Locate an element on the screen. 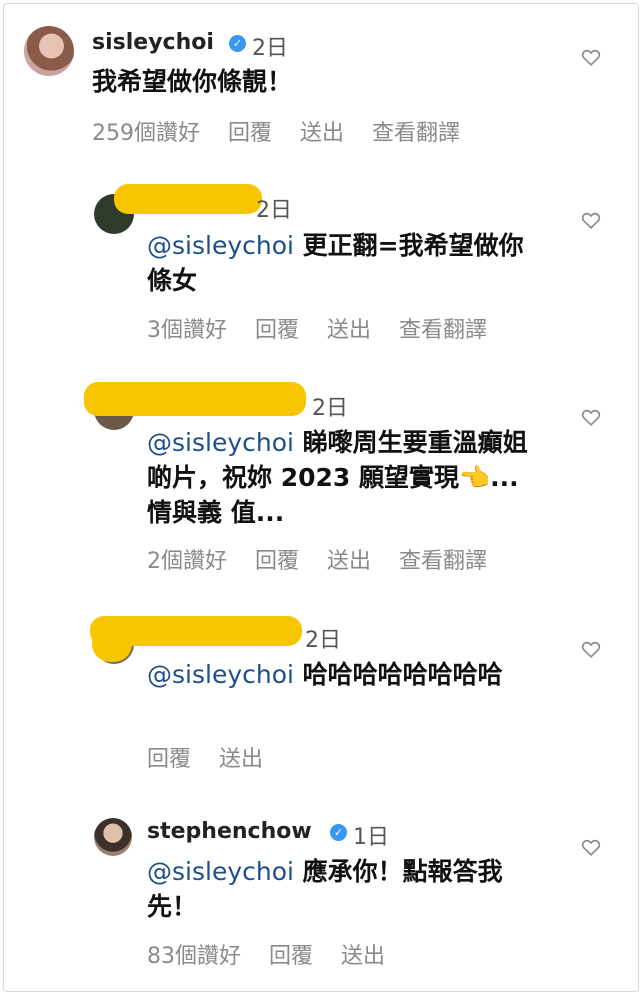 The height and width of the screenshot is (996, 640). comment-text-body: 我希望做你條靚！ is located at coordinates (192, 81).